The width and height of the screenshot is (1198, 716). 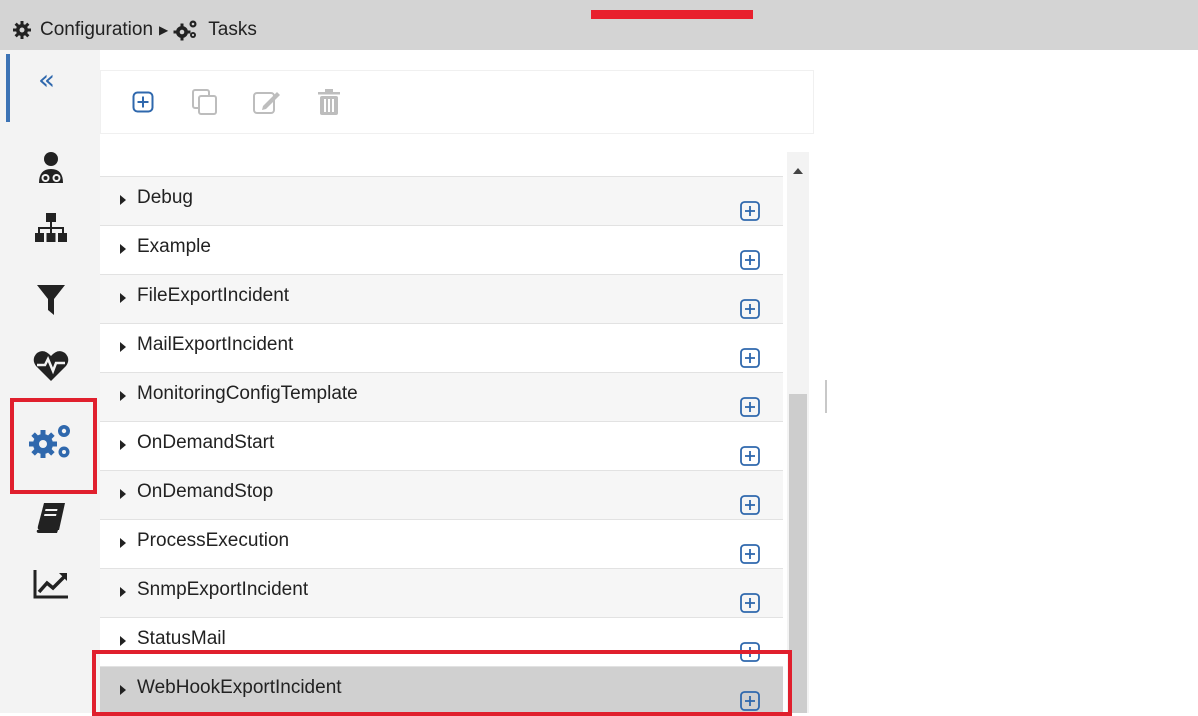 I want to click on chart-line-icon, so click(x=51, y=584).